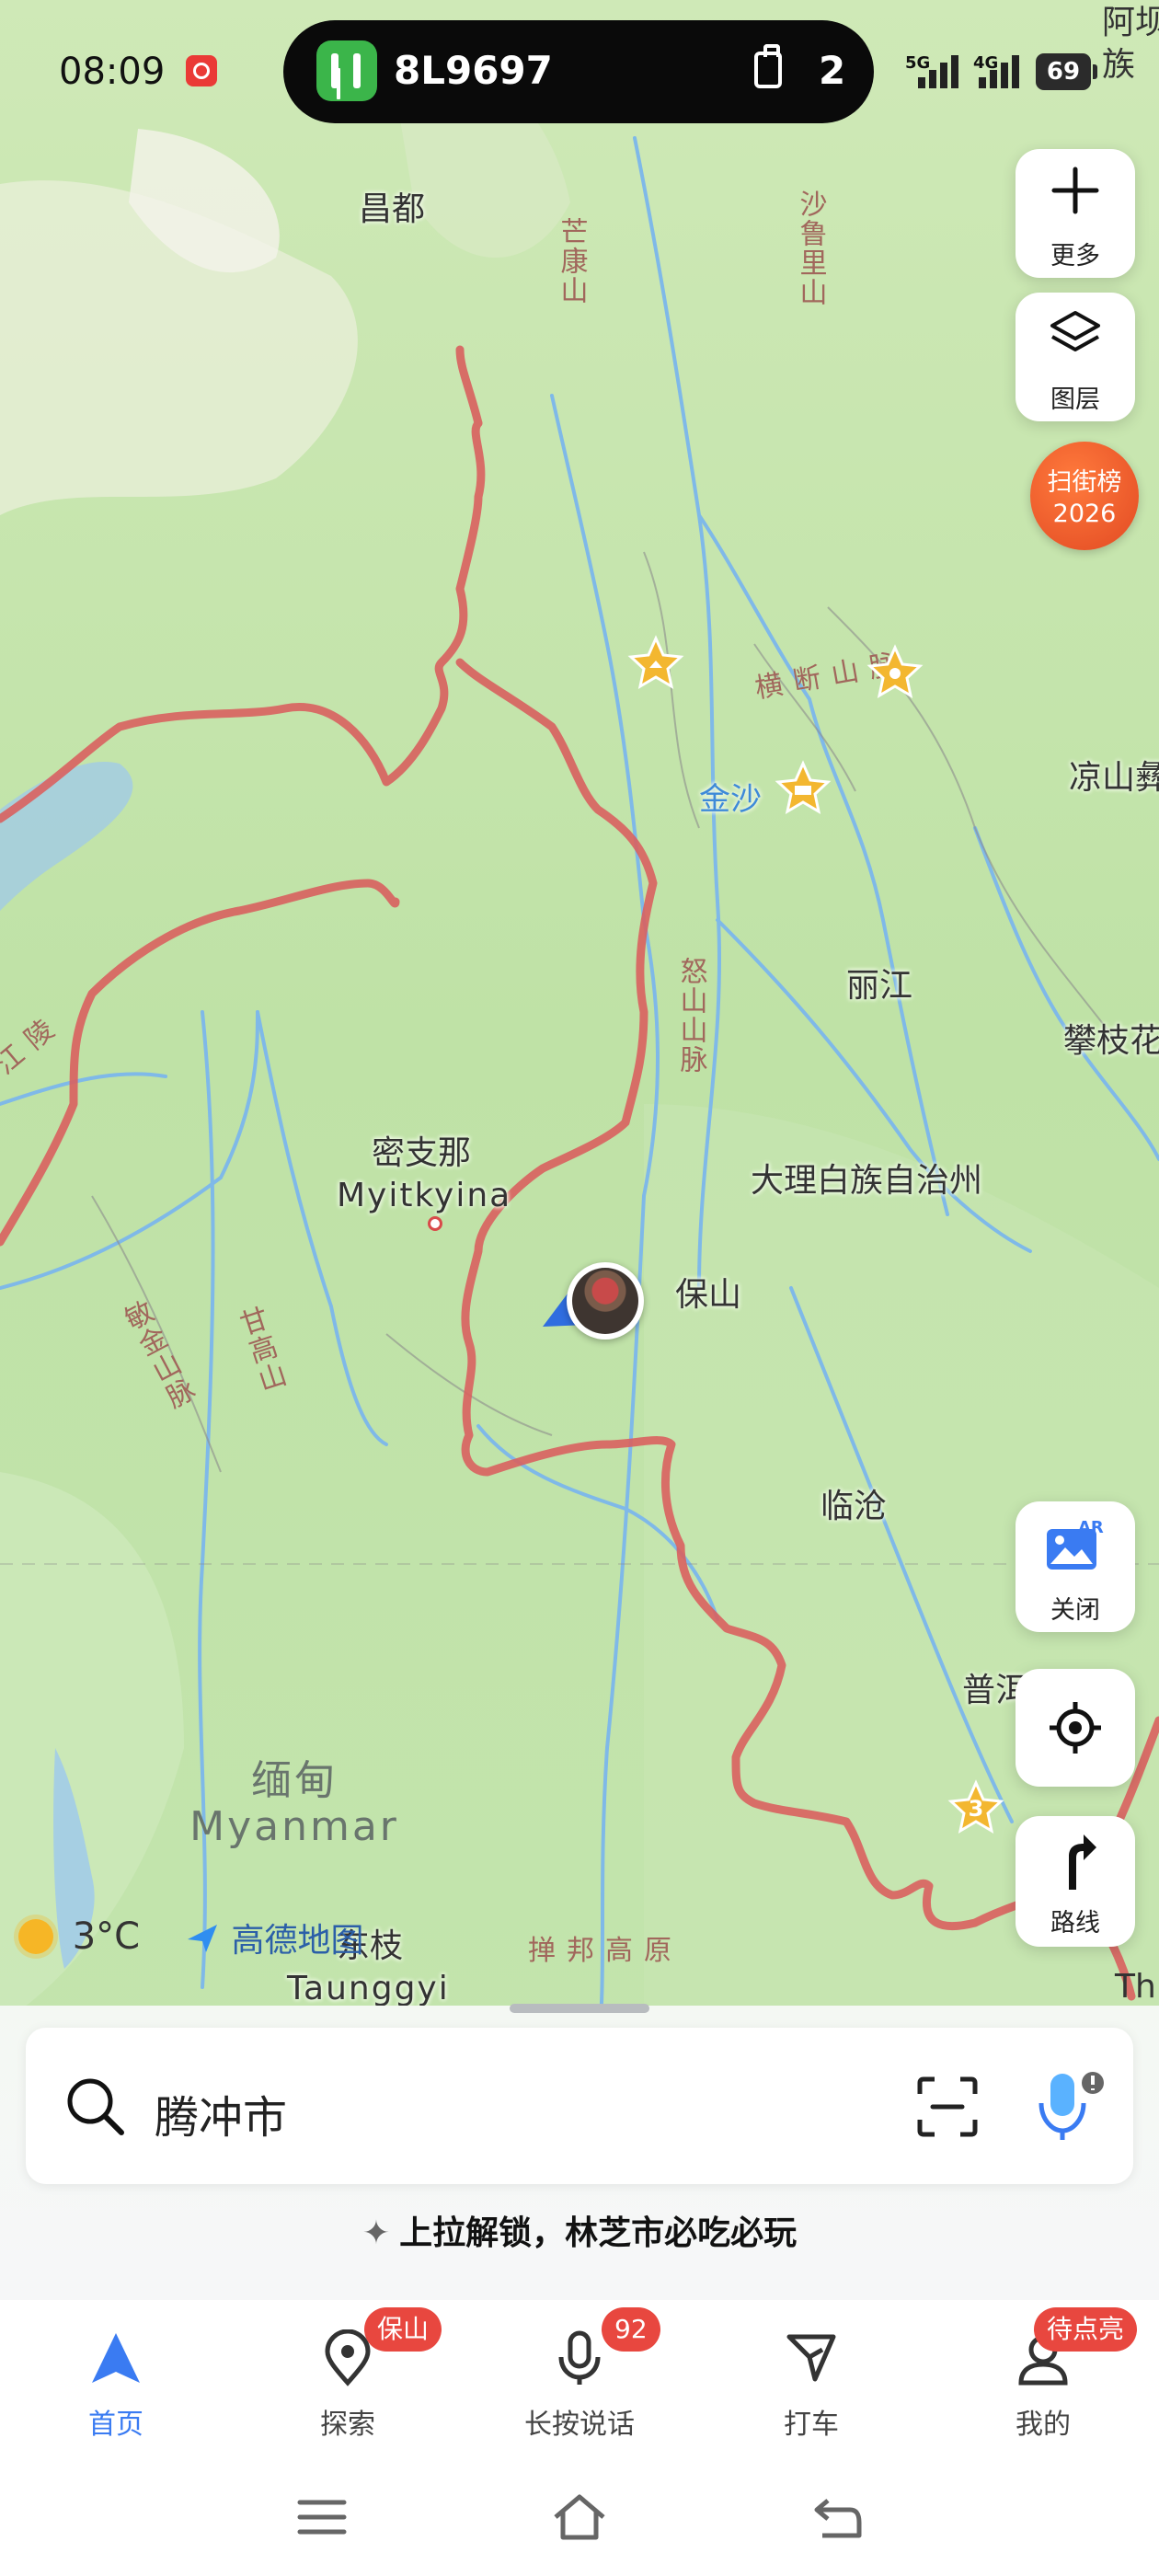  I want to click on status-bar: 08:09 8L9697 2 5G 4G 69 阿坝 族, so click(579, 69).